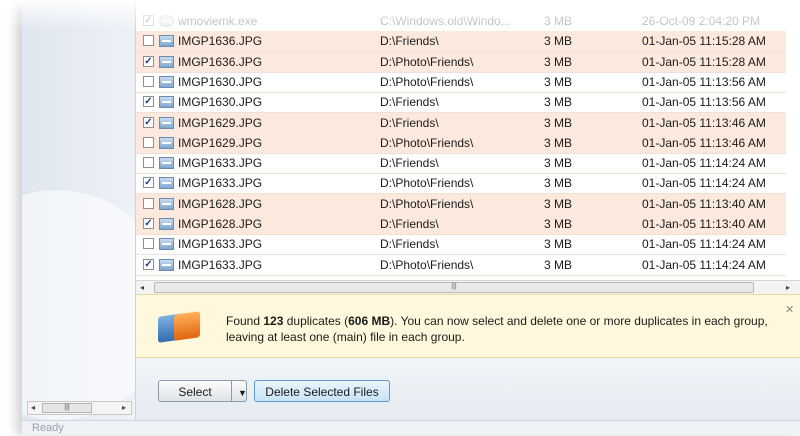 The width and height of the screenshot is (800, 436). What do you see at coordinates (220, 81) in the screenshot?
I see `file-name: IMGP1630.JPG` at bounding box center [220, 81].